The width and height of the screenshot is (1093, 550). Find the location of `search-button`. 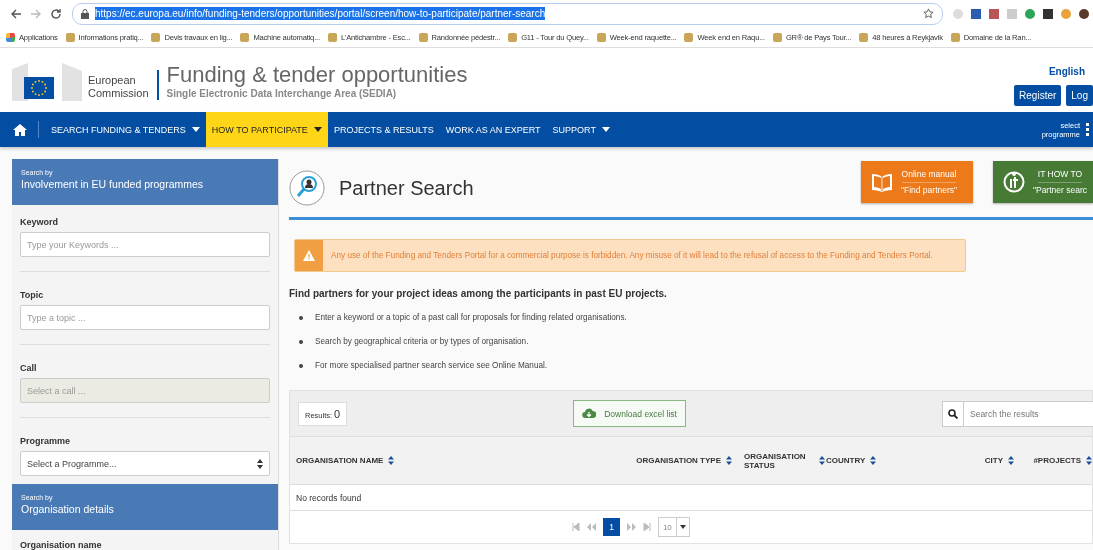

search-button is located at coordinates (953, 413).